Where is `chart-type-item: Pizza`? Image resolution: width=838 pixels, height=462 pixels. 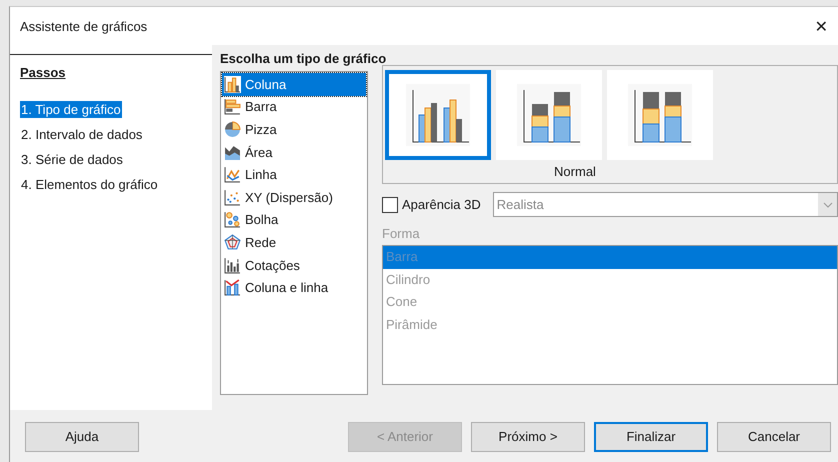 chart-type-item: Pizza is located at coordinates (294, 129).